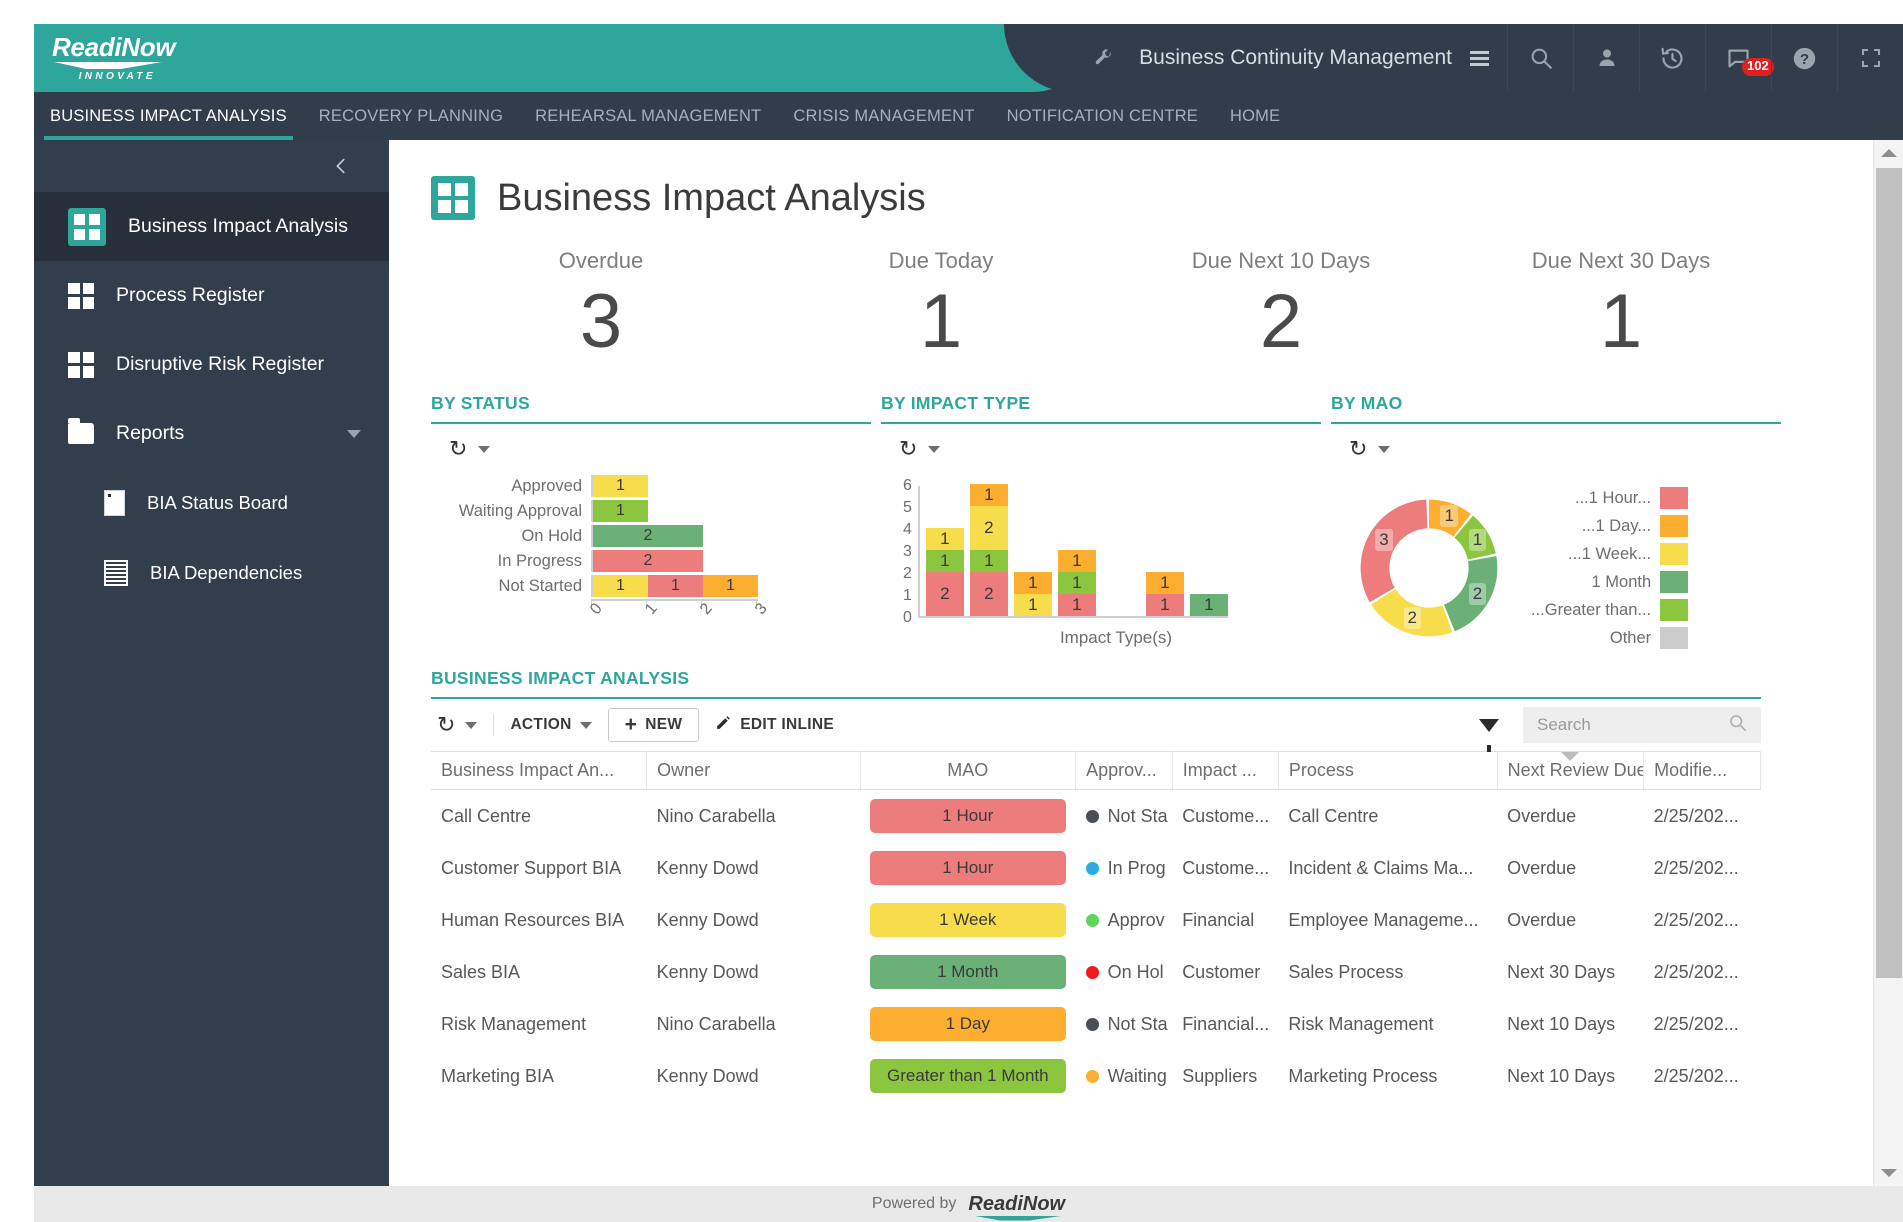 This screenshot has width=1903, height=1222. What do you see at coordinates (1321, 58) in the screenshot?
I see `application-title-menu: Business Continuity Management` at bounding box center [1321, 58].